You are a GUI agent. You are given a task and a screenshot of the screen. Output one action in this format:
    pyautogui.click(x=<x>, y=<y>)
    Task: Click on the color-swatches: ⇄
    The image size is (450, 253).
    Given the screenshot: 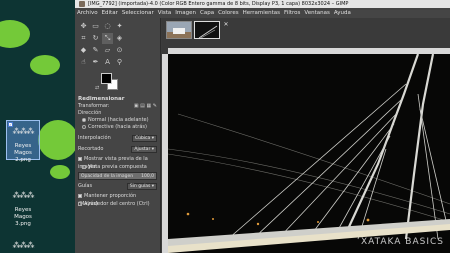 What is the action you would take?
    pyautogui.click(x=117, y=83)
    